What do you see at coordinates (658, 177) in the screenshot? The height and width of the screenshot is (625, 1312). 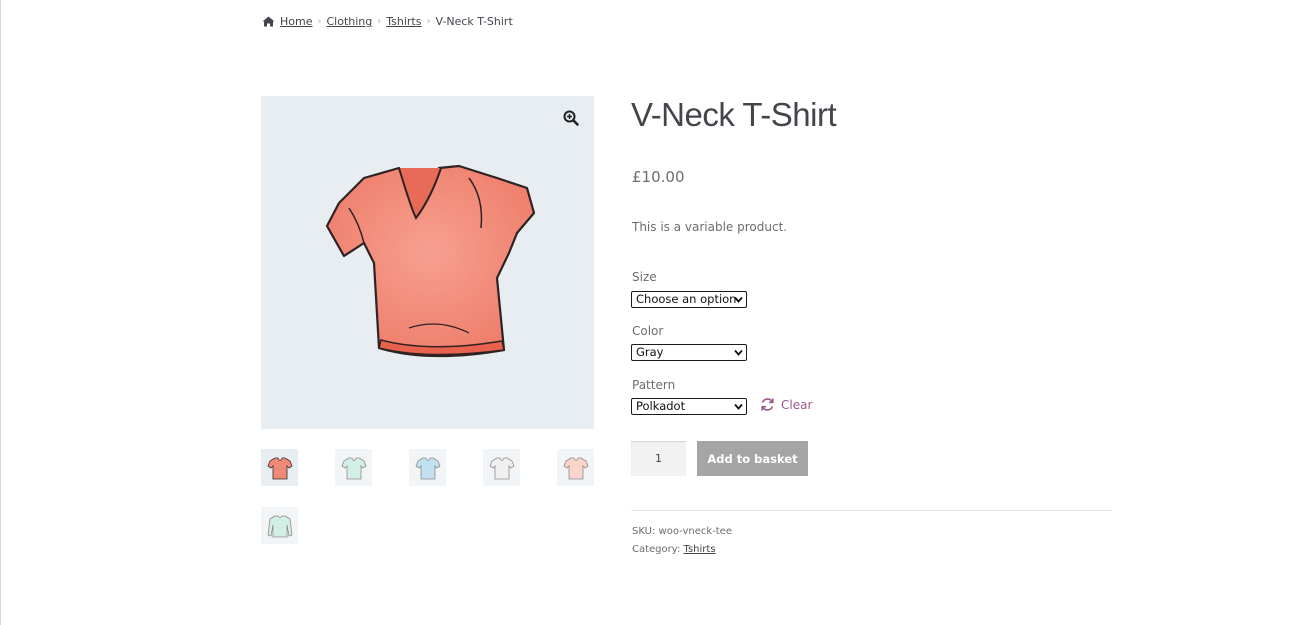 I see `product-price: £10.00` at bounding box center [658, 177].